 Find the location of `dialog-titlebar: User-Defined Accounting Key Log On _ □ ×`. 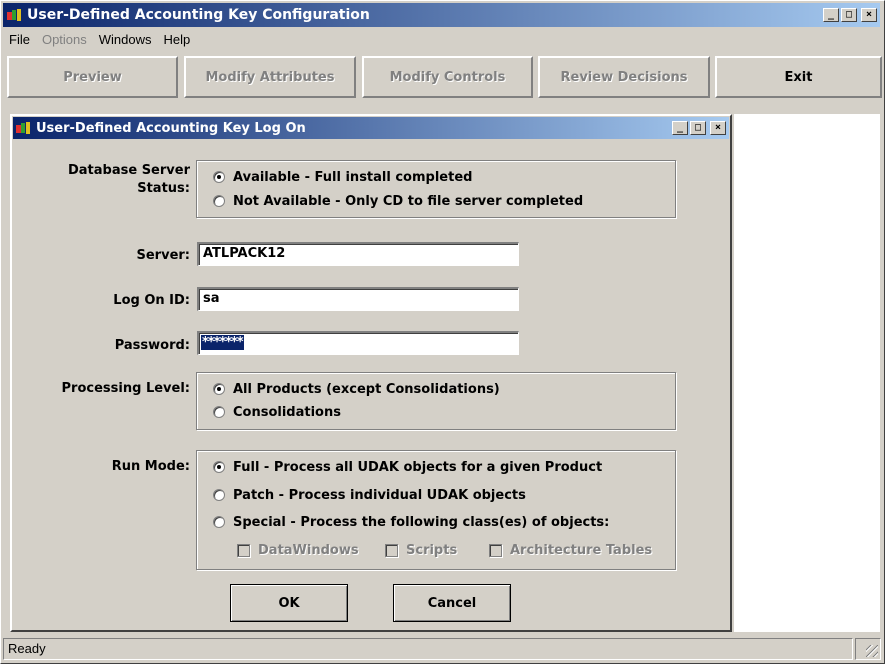

dialog-titlebar: User-Defined Accounting Key Log On _ □ × is located at coordinates (371, 128).